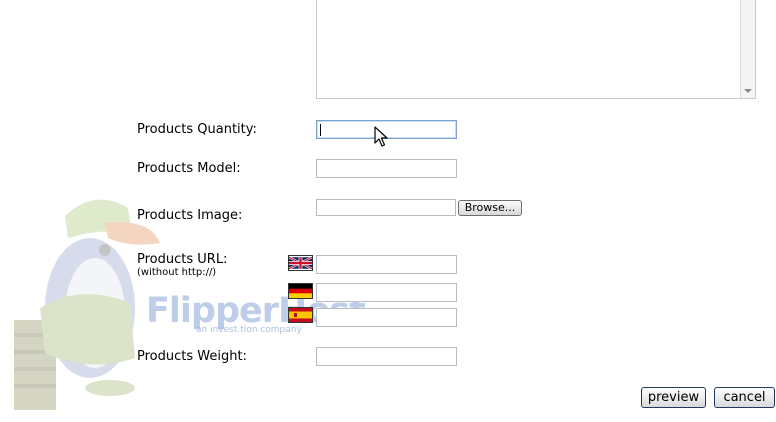 The width and height of the screenshot is (776, 422). I want to click on textarea-scrollbar, so click(747, 49).